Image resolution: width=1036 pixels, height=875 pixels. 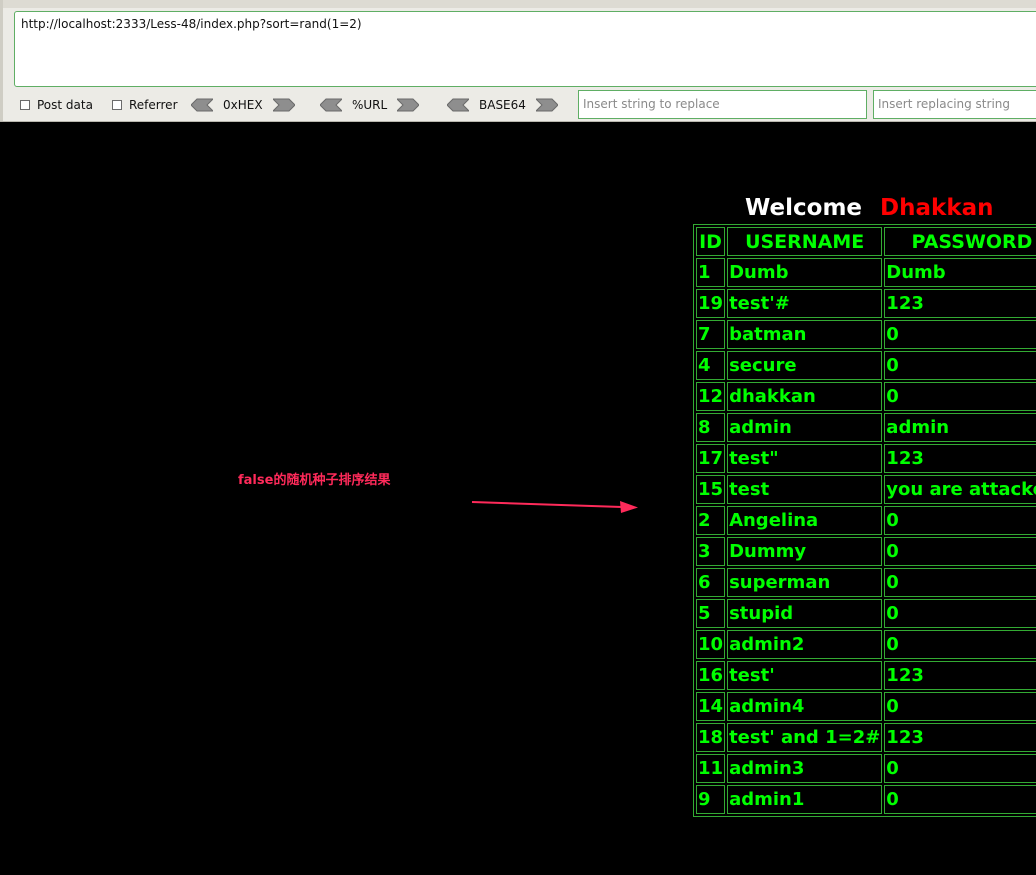 I want to click on cell-id: 8, so click(x=711, y=427).